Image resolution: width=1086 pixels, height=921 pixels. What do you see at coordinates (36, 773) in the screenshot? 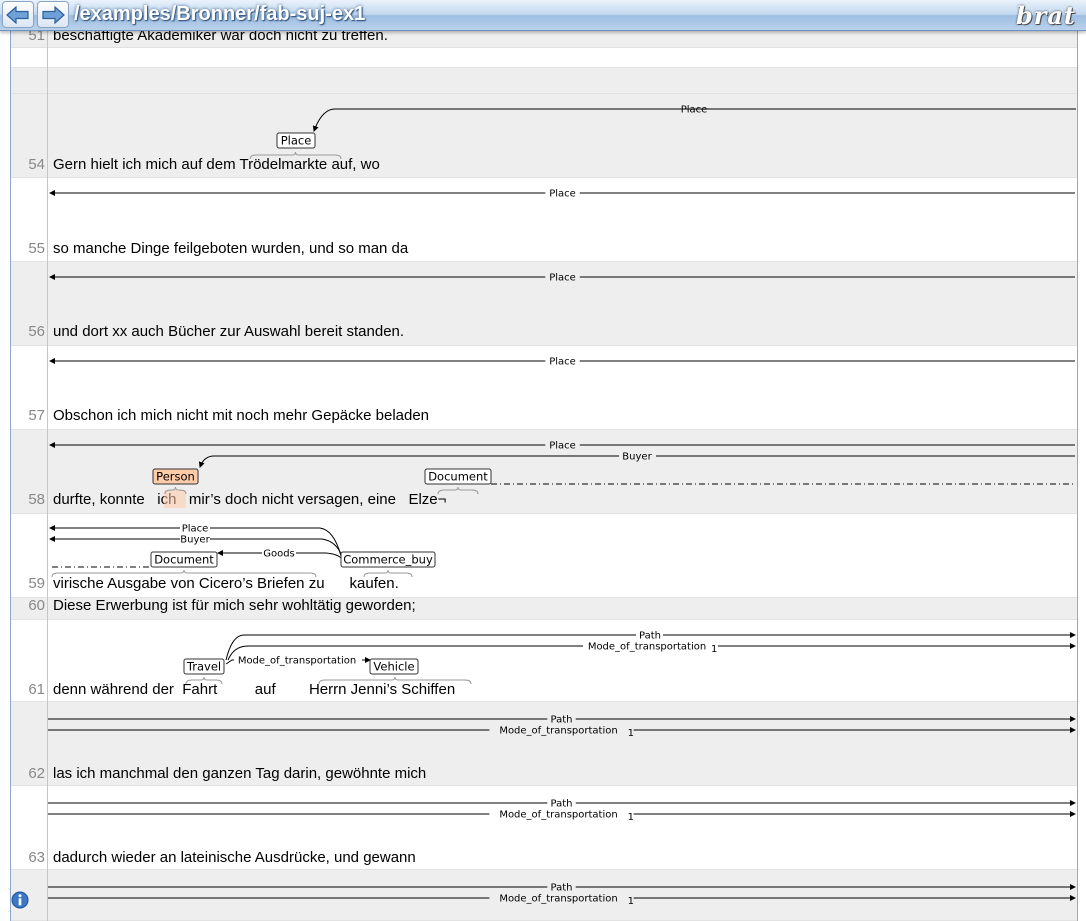
I see `line-number: 62` at bounding box center [36, 773].